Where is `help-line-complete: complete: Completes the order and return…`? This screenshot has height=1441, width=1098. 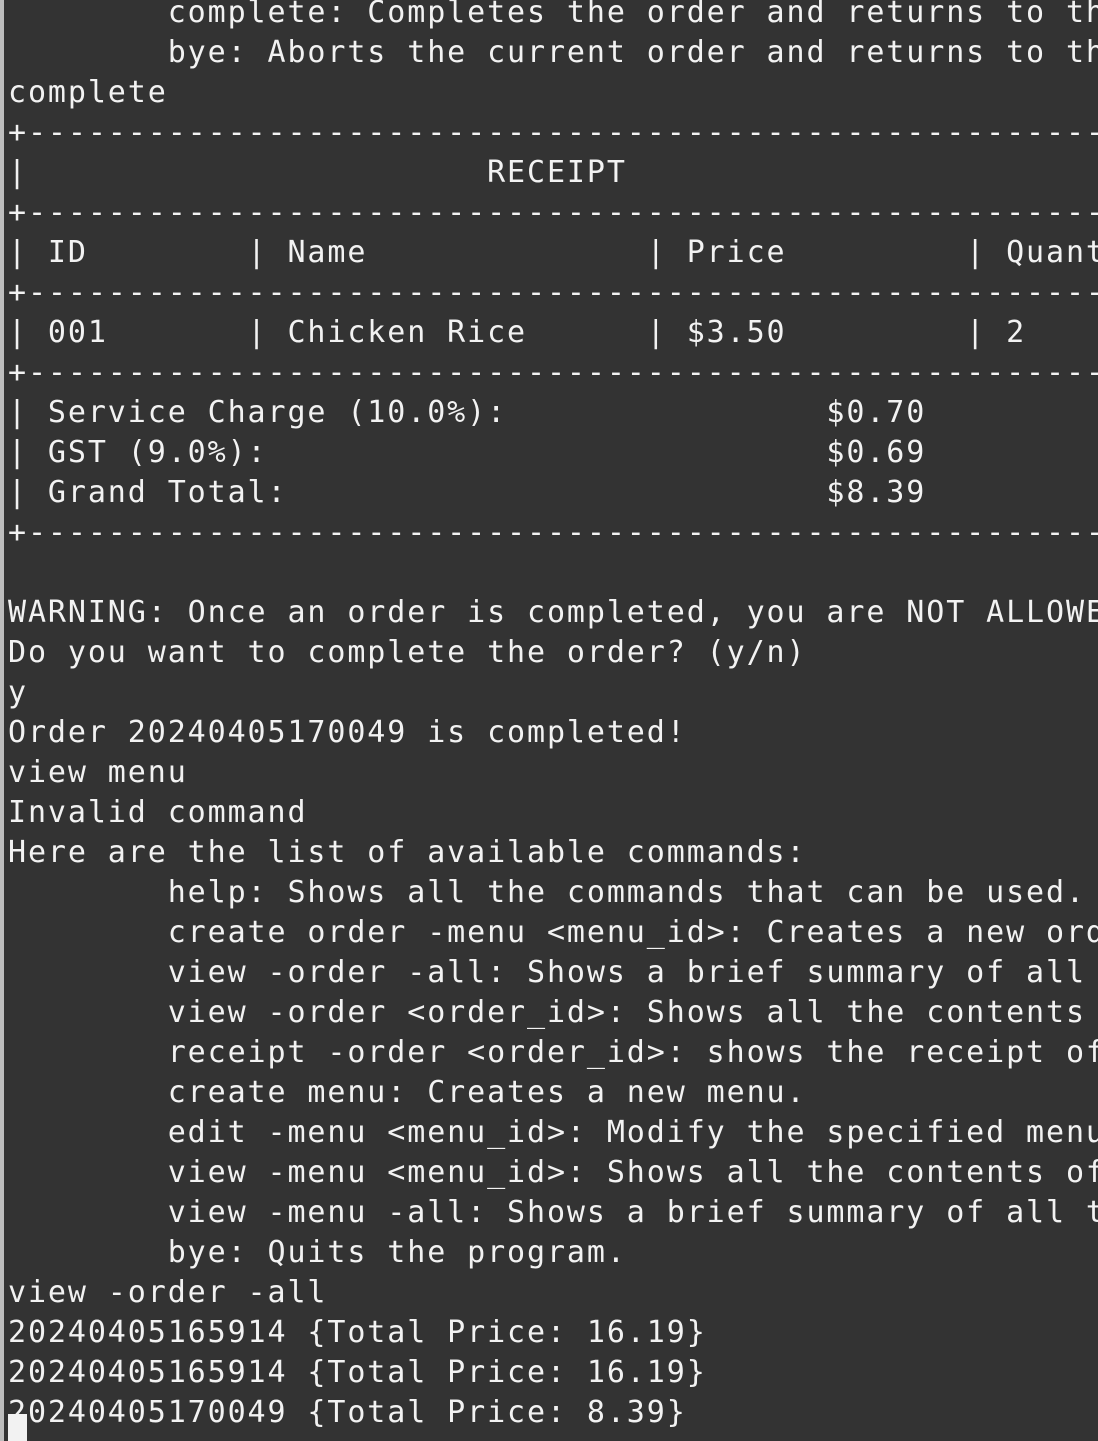 help-line-complete: complete: Completes the order and return… is located at coordinates (553, 15).